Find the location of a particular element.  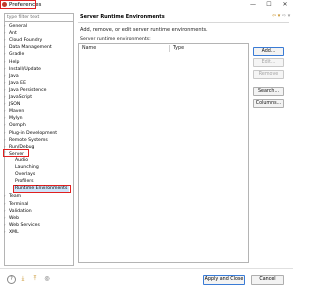

tree-item-javascript: › JavaScript is located at coordinates (18, 96).